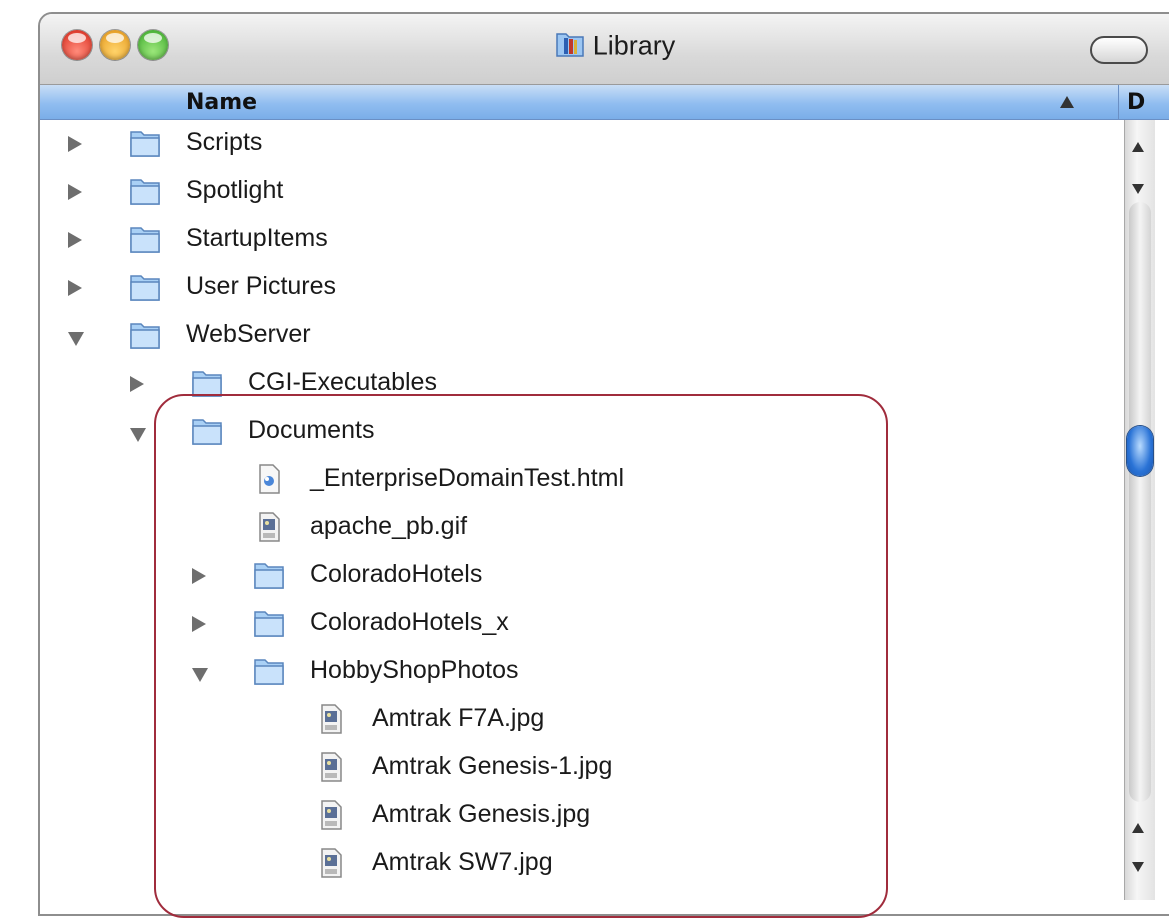  Describe the element at coordinates (257, 238) in the screenshot. I see `list-row-label: StartupItems` at that location.